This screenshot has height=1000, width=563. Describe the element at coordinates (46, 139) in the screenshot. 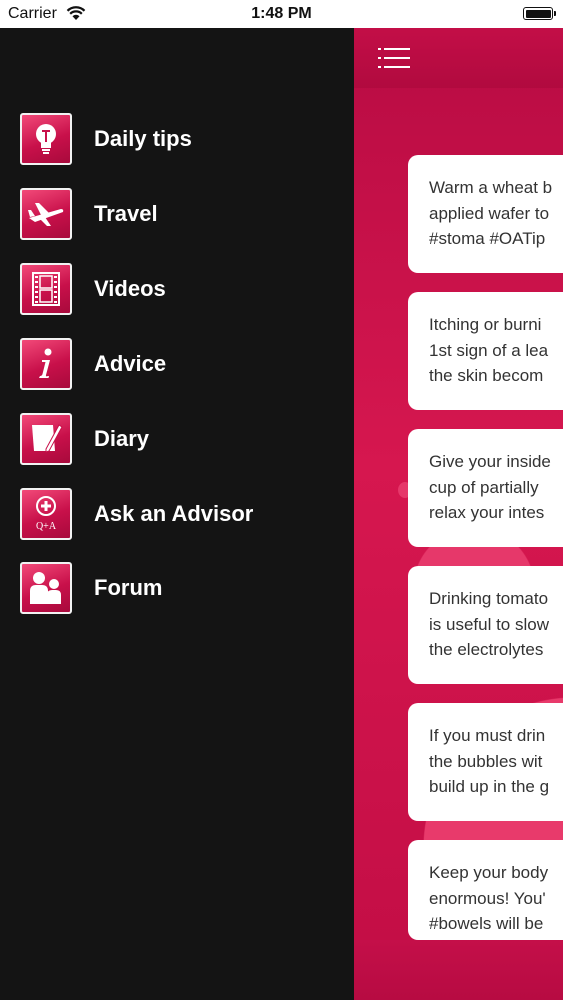

I see `lightbulb-icon` at that location.